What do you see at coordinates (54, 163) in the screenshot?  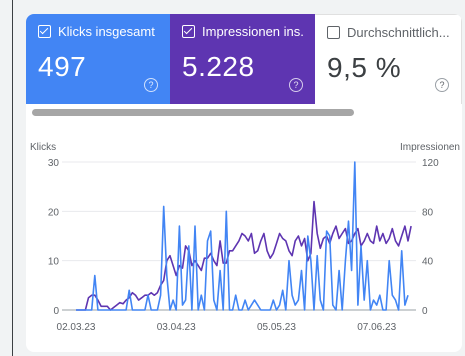 I see `left-tick-label: 30` at bounding box center [54, 163].